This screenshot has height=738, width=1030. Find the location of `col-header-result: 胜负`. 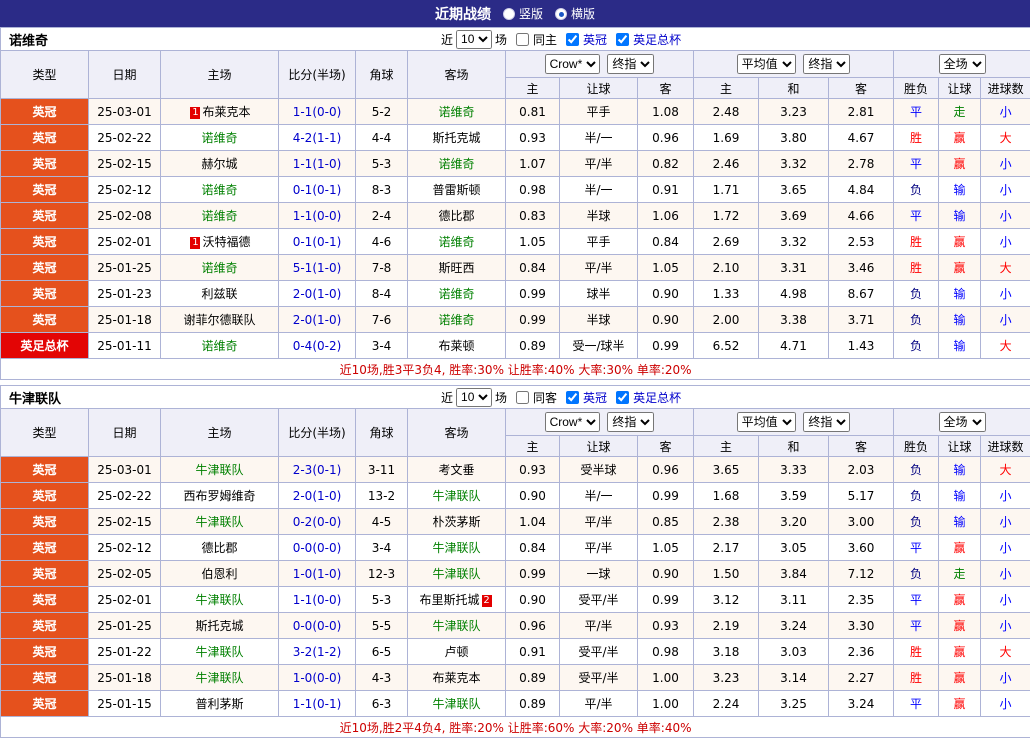

col-header-result: 胜负 is located at coordinates (916, 88).